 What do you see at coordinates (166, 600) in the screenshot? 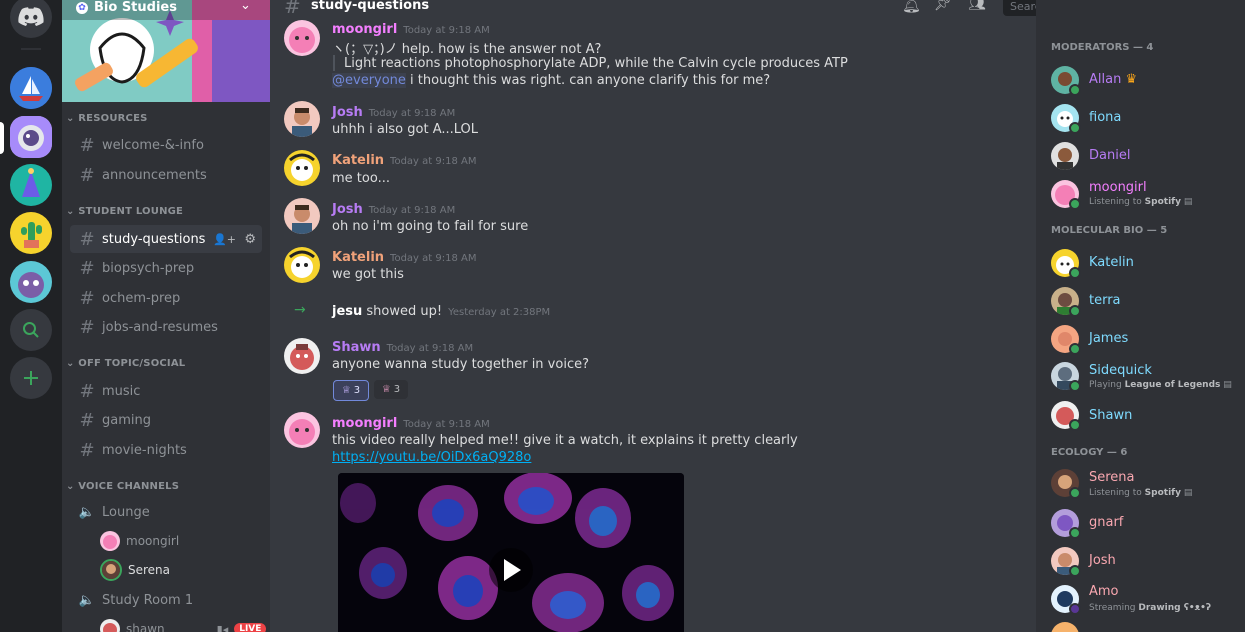
I see `voice-channel-study-room-1: 🔈 Study Room 1` at bounding box center [166, 600].